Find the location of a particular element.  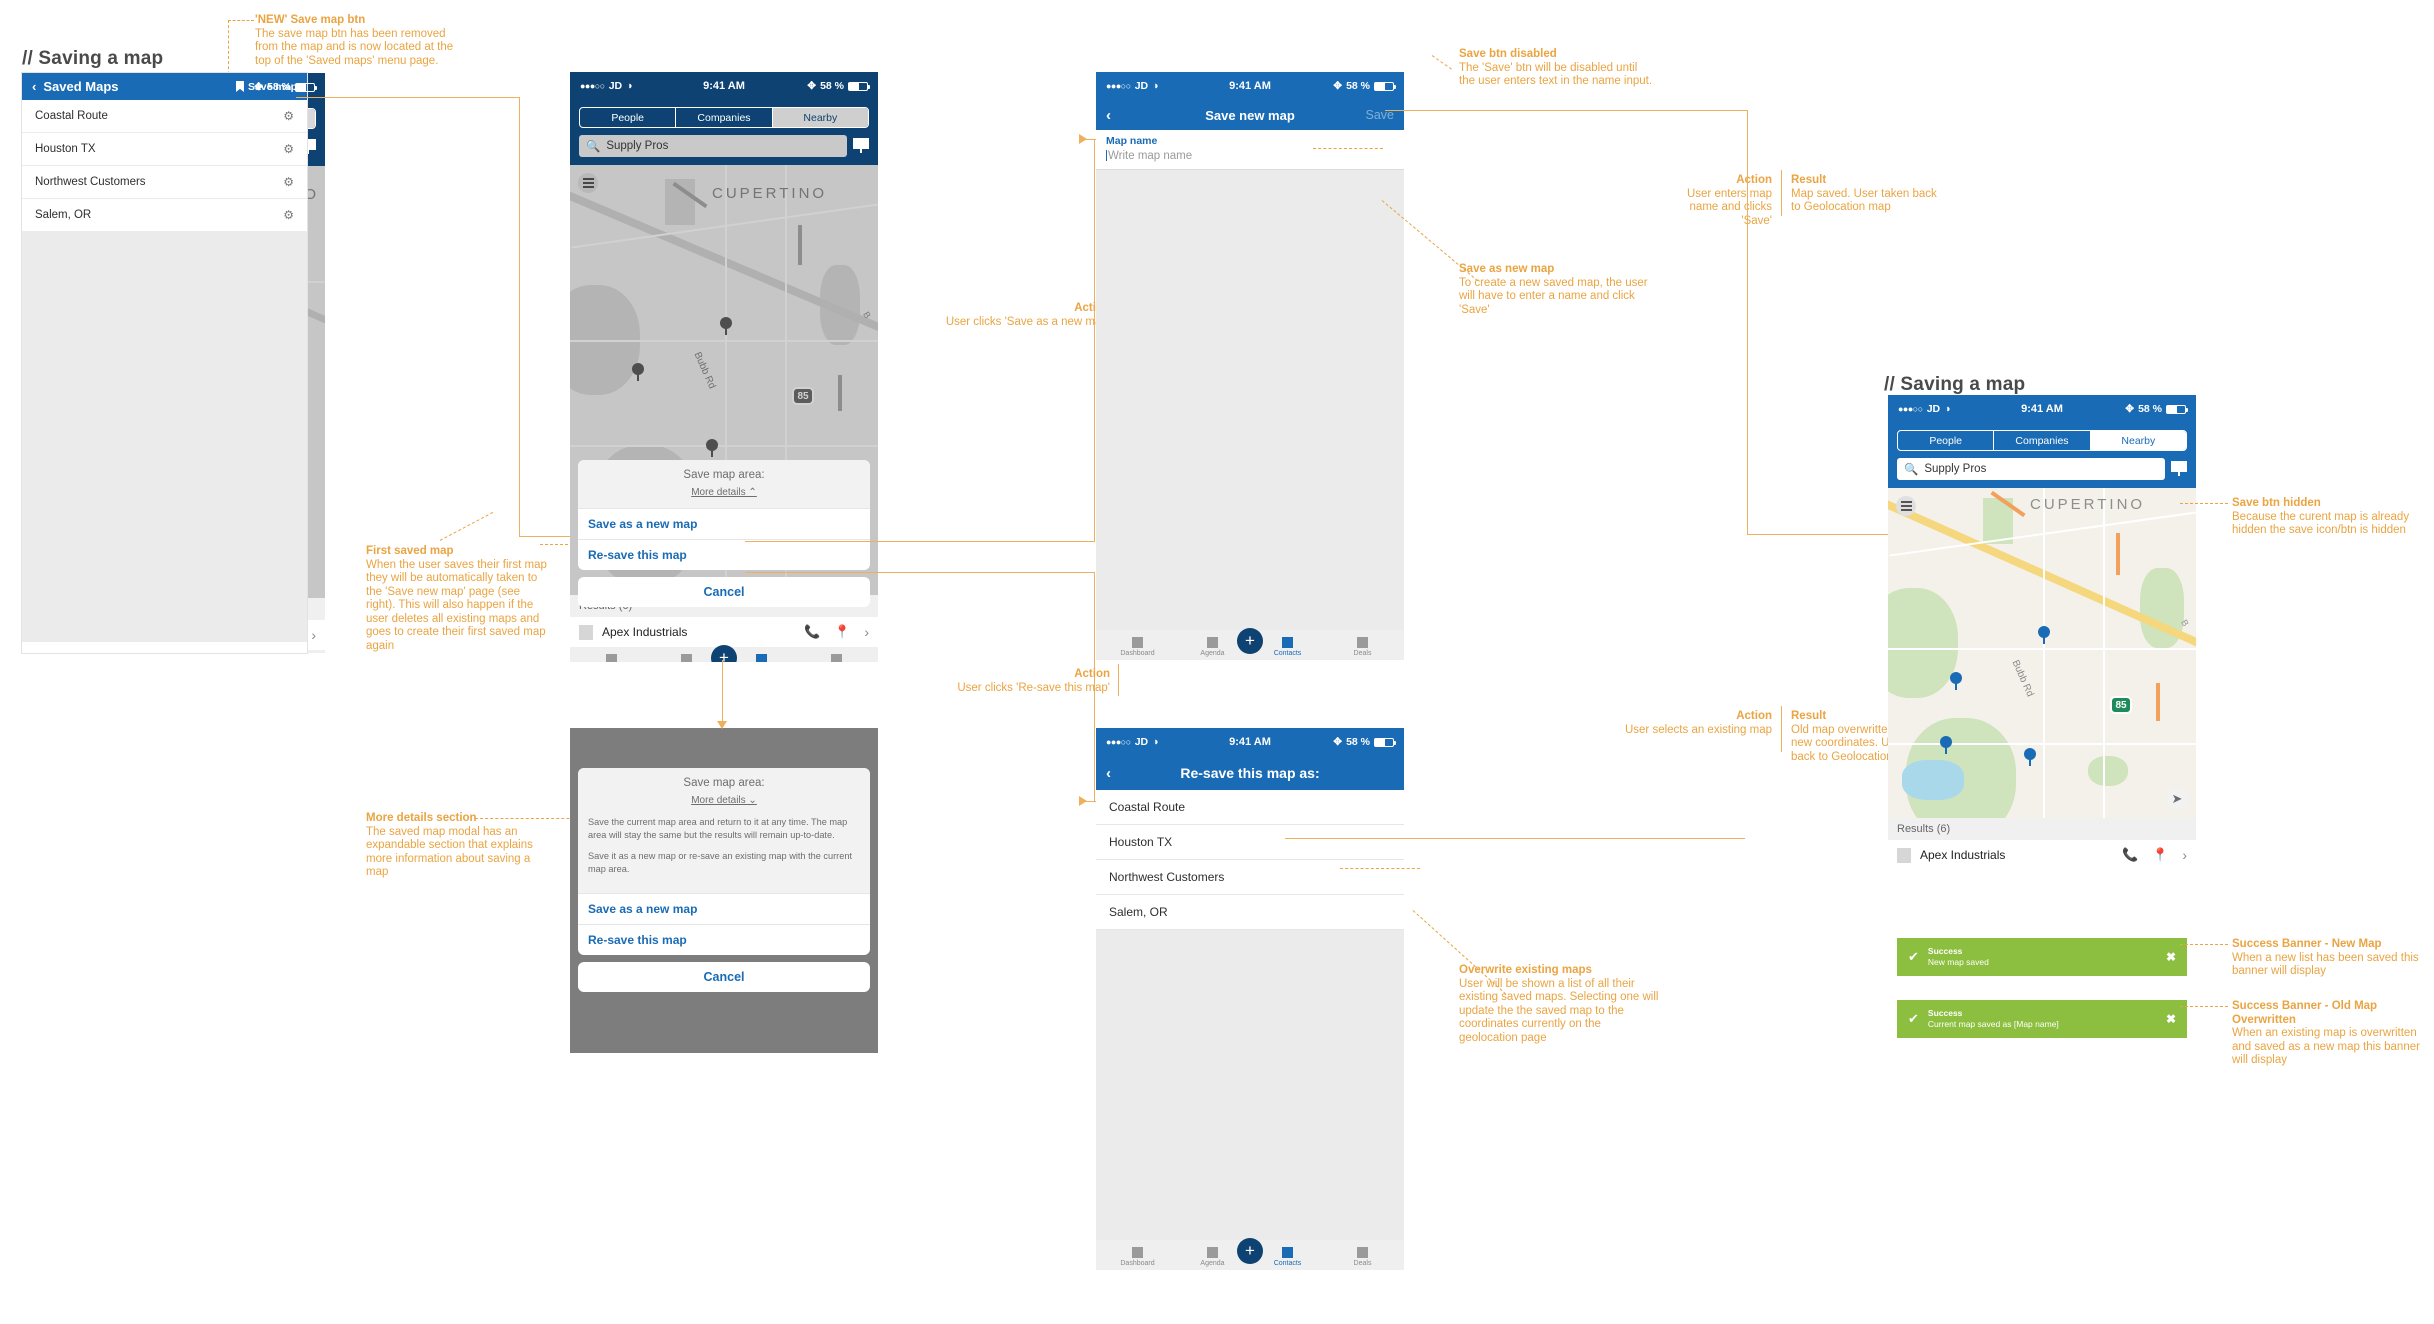

annotation-title: Save as new map is located at coordinates (1507, 269).